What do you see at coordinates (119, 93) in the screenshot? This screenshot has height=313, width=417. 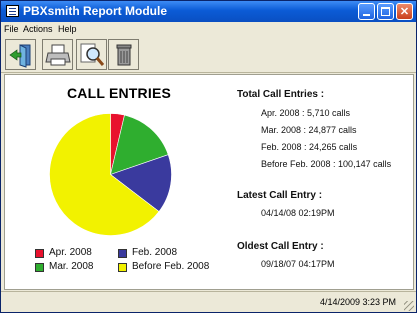 I see `chart-title: CALL ENTRIES` at bounding box center [119, 93].